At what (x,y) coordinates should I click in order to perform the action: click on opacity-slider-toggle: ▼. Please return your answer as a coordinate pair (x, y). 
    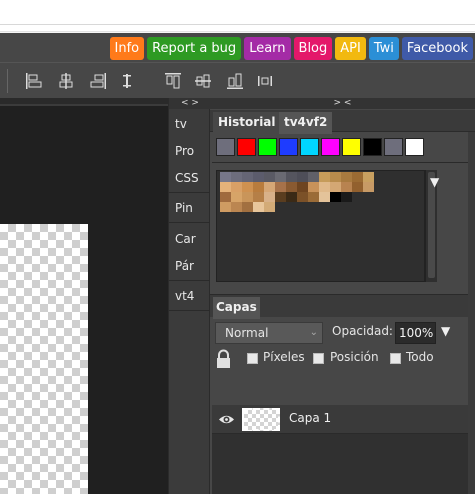
    Looking at the image, I should click on (445, 331).